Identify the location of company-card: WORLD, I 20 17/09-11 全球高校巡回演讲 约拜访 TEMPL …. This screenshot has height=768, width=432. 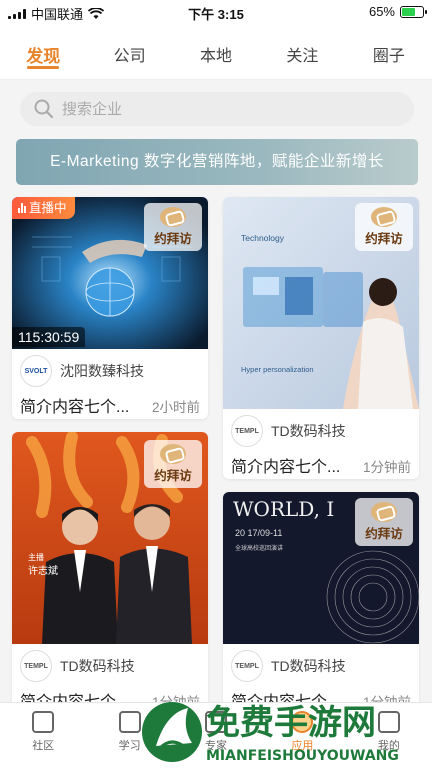
(321, 603).